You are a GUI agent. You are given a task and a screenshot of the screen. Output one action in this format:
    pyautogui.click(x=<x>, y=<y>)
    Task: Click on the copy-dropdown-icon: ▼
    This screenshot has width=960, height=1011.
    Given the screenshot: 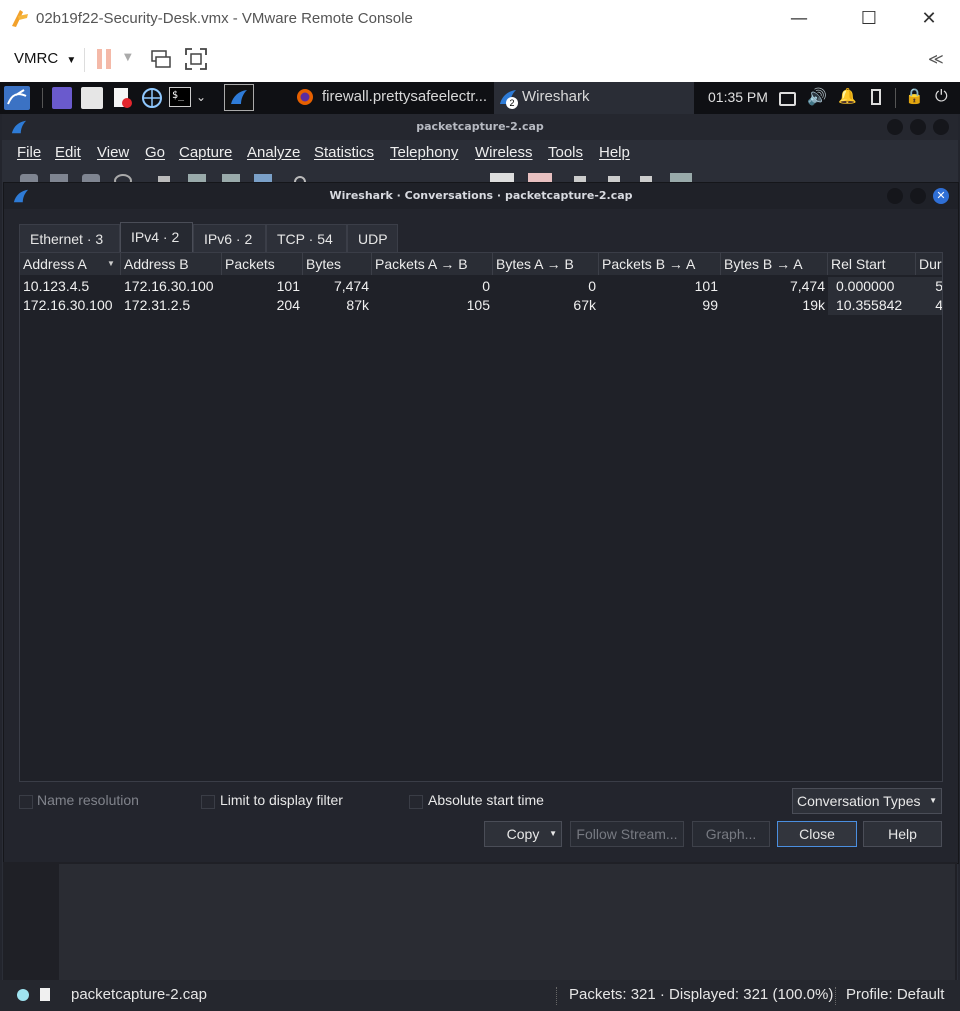 What is the action you would take?
    pyautogui.click(x=553, y=833)
    